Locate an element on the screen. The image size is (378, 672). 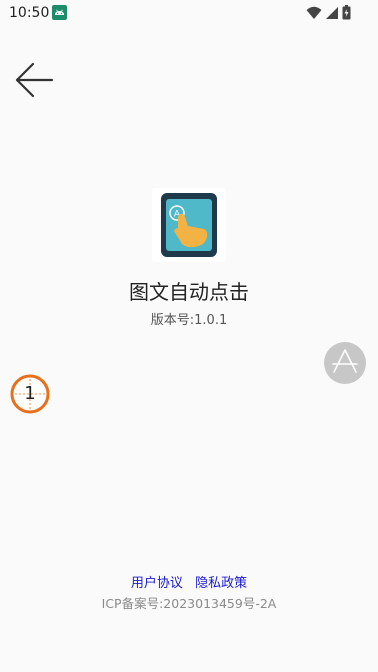
floating-action-button is located at coordinates (345, 363).